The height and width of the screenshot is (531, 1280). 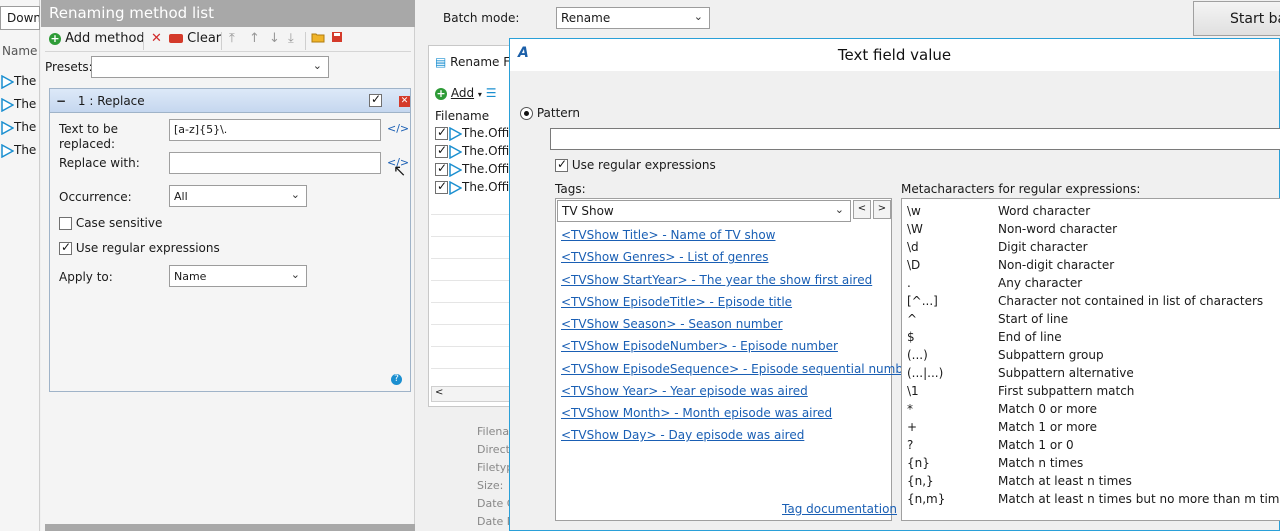 I want to click on presets-select: ⌄, so click(x=210, y=67).